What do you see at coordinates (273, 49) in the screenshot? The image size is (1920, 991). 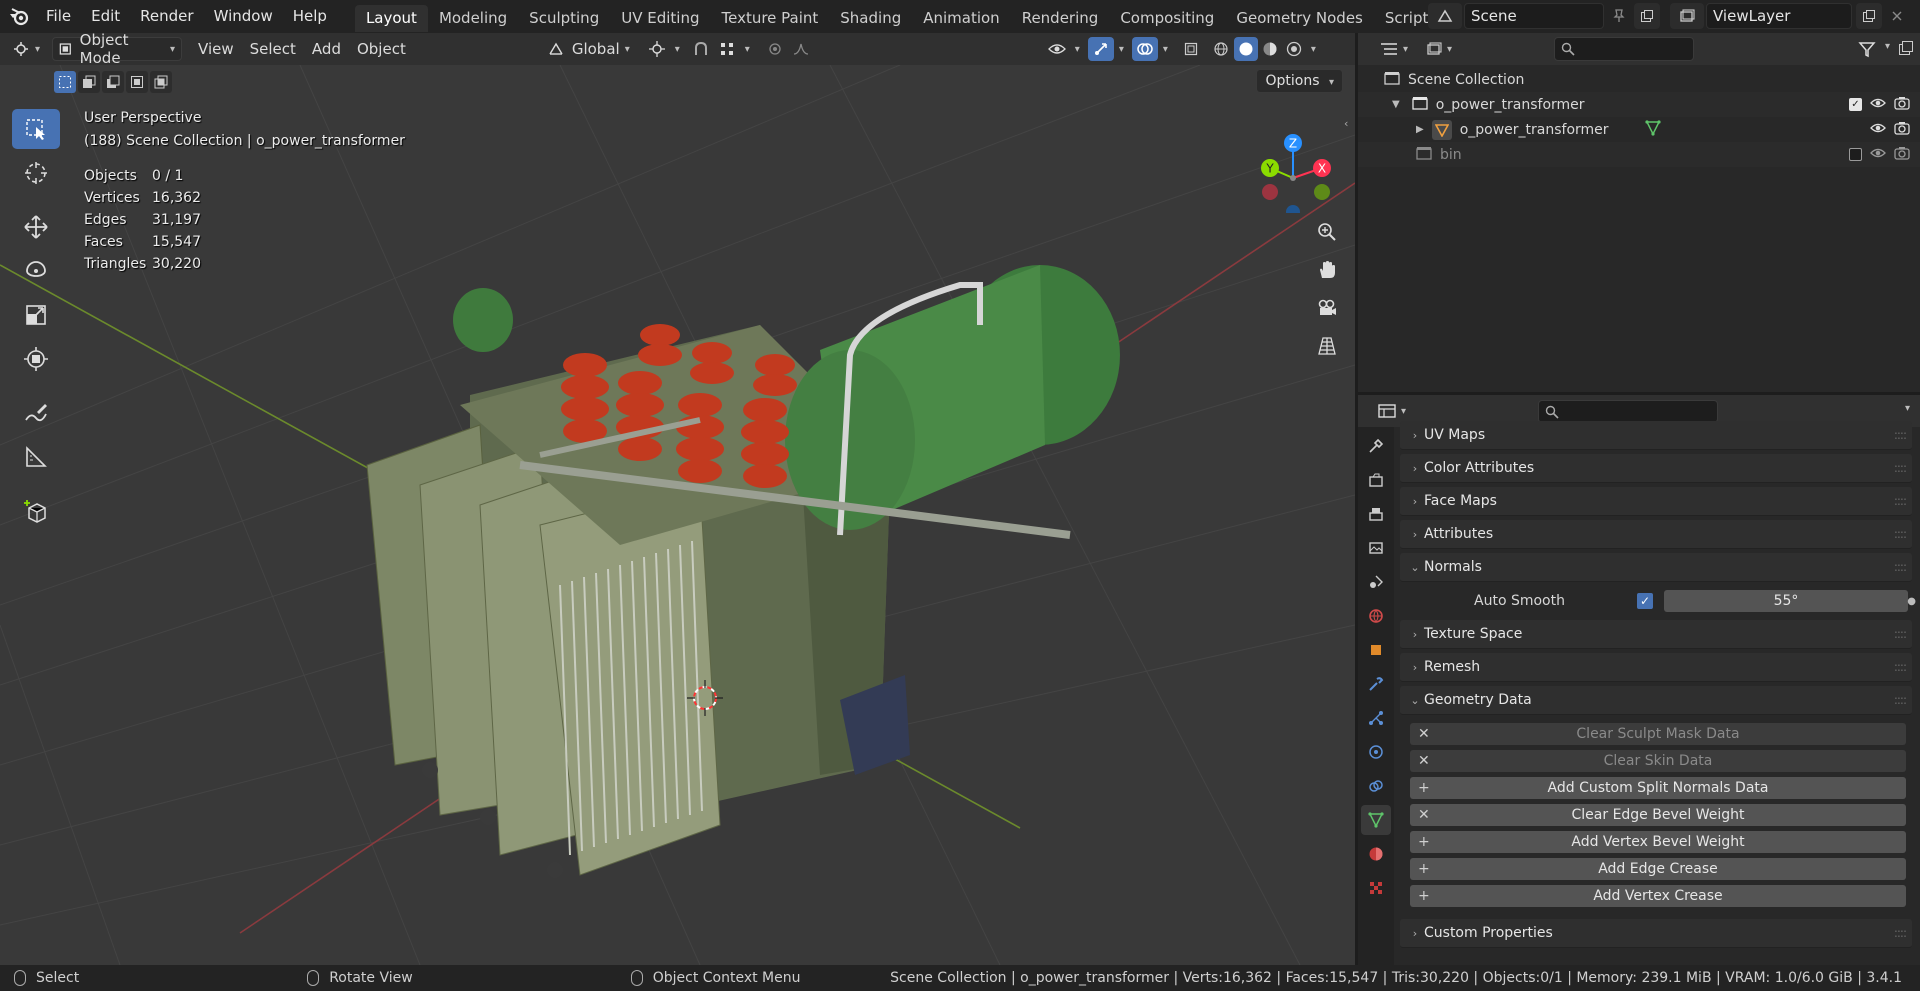 I see `menu-select: Select` at bounding box center [273, 49].